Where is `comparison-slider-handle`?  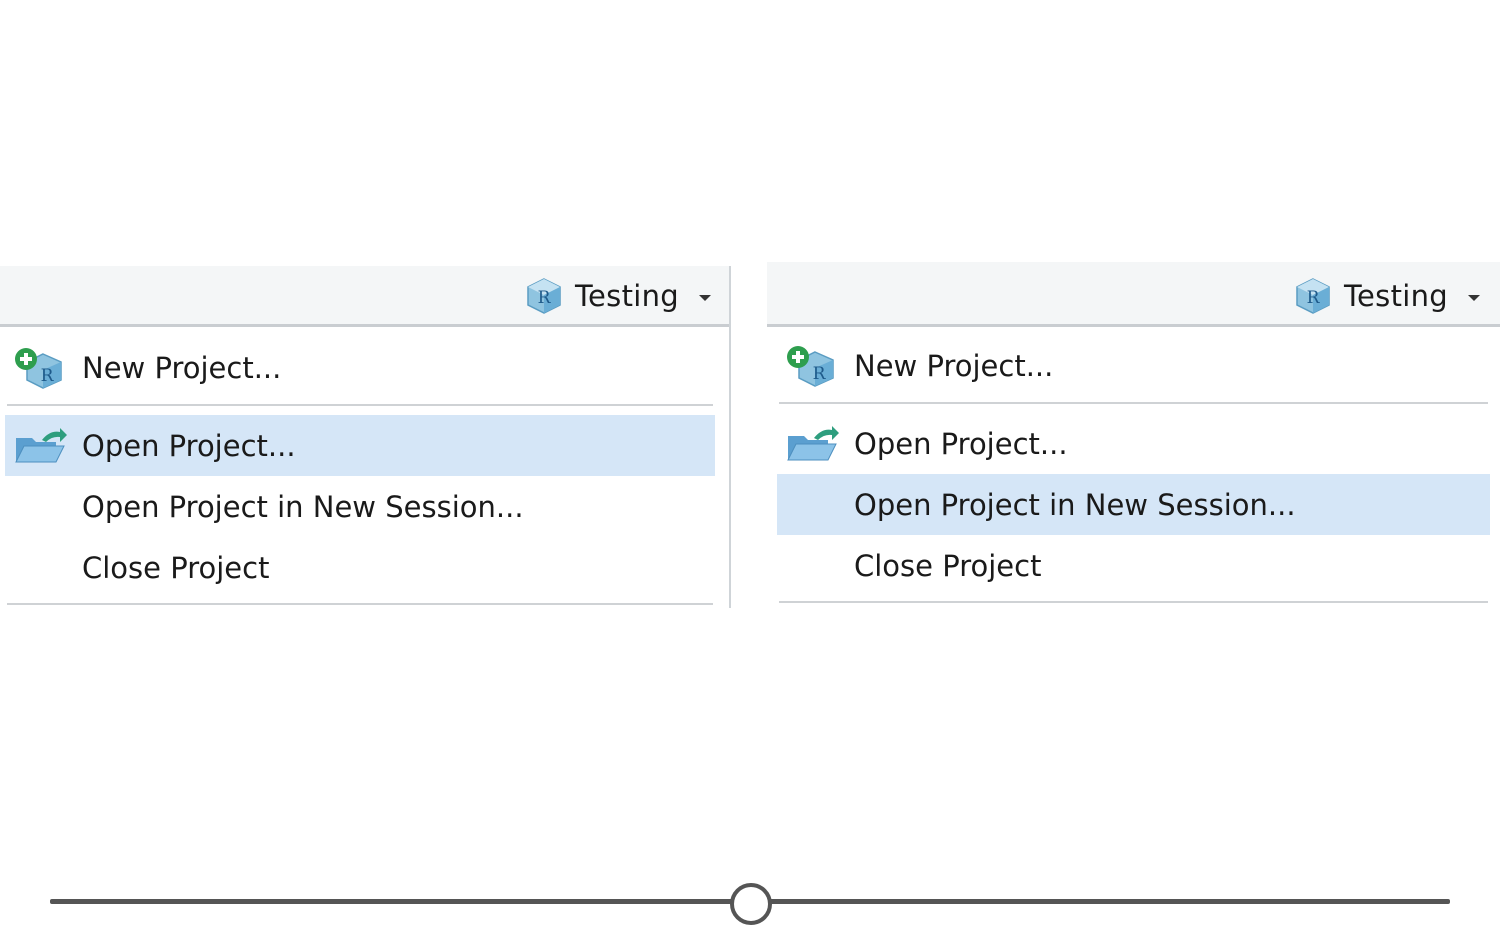 comparison-slider-handle is located at coordinates (751, 904).